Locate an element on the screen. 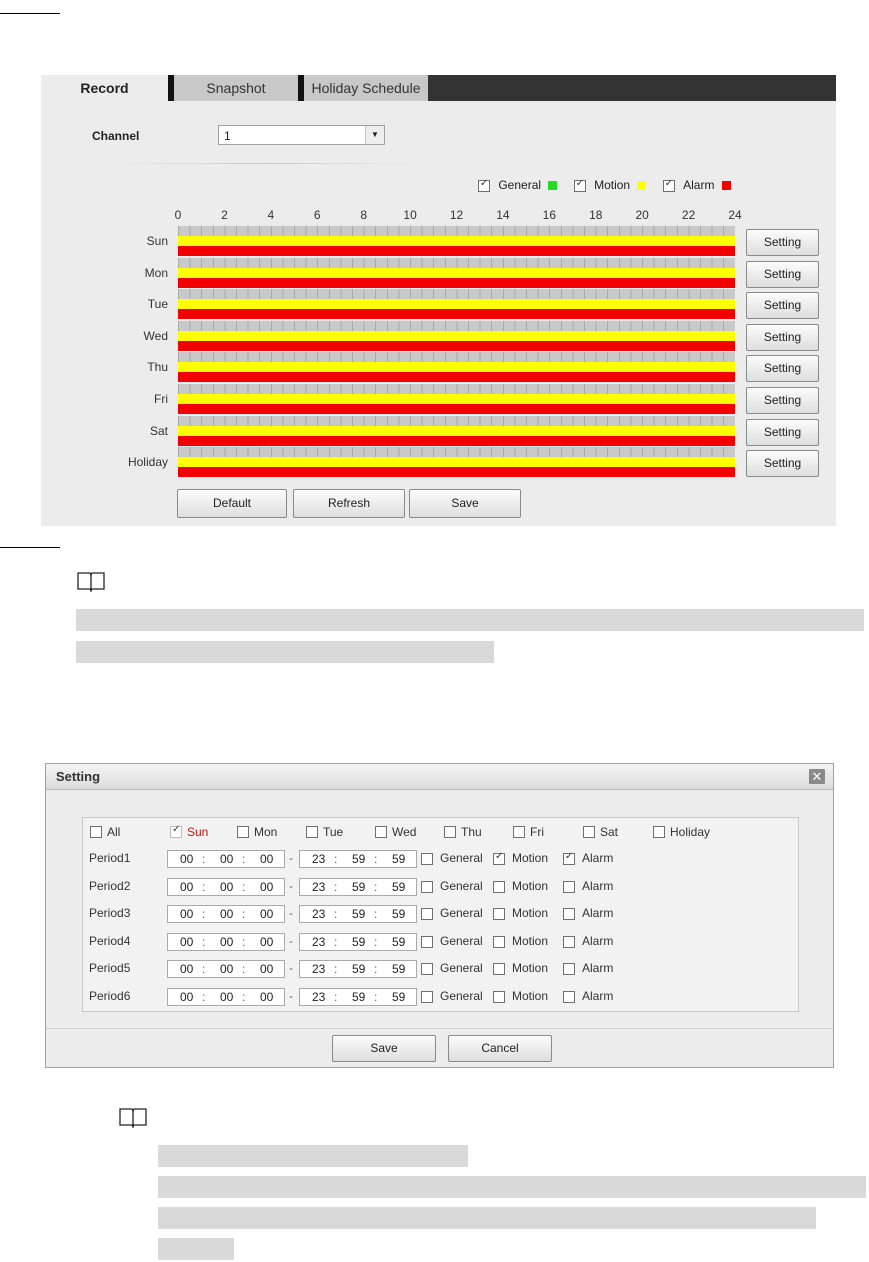 The width and height of the screenshot is (869, 1262). day-checkbox-thu is located at coordinates (450, 832).